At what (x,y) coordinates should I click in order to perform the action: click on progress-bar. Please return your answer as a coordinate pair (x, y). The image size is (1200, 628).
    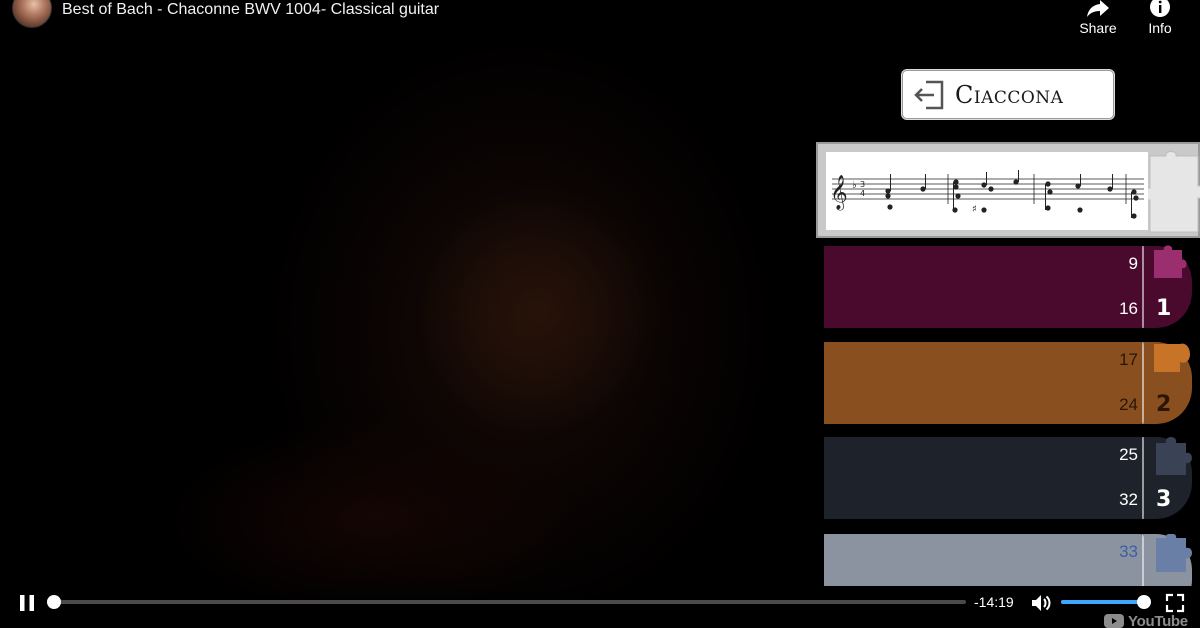
    Looking at the image, I should click on (506, 602).